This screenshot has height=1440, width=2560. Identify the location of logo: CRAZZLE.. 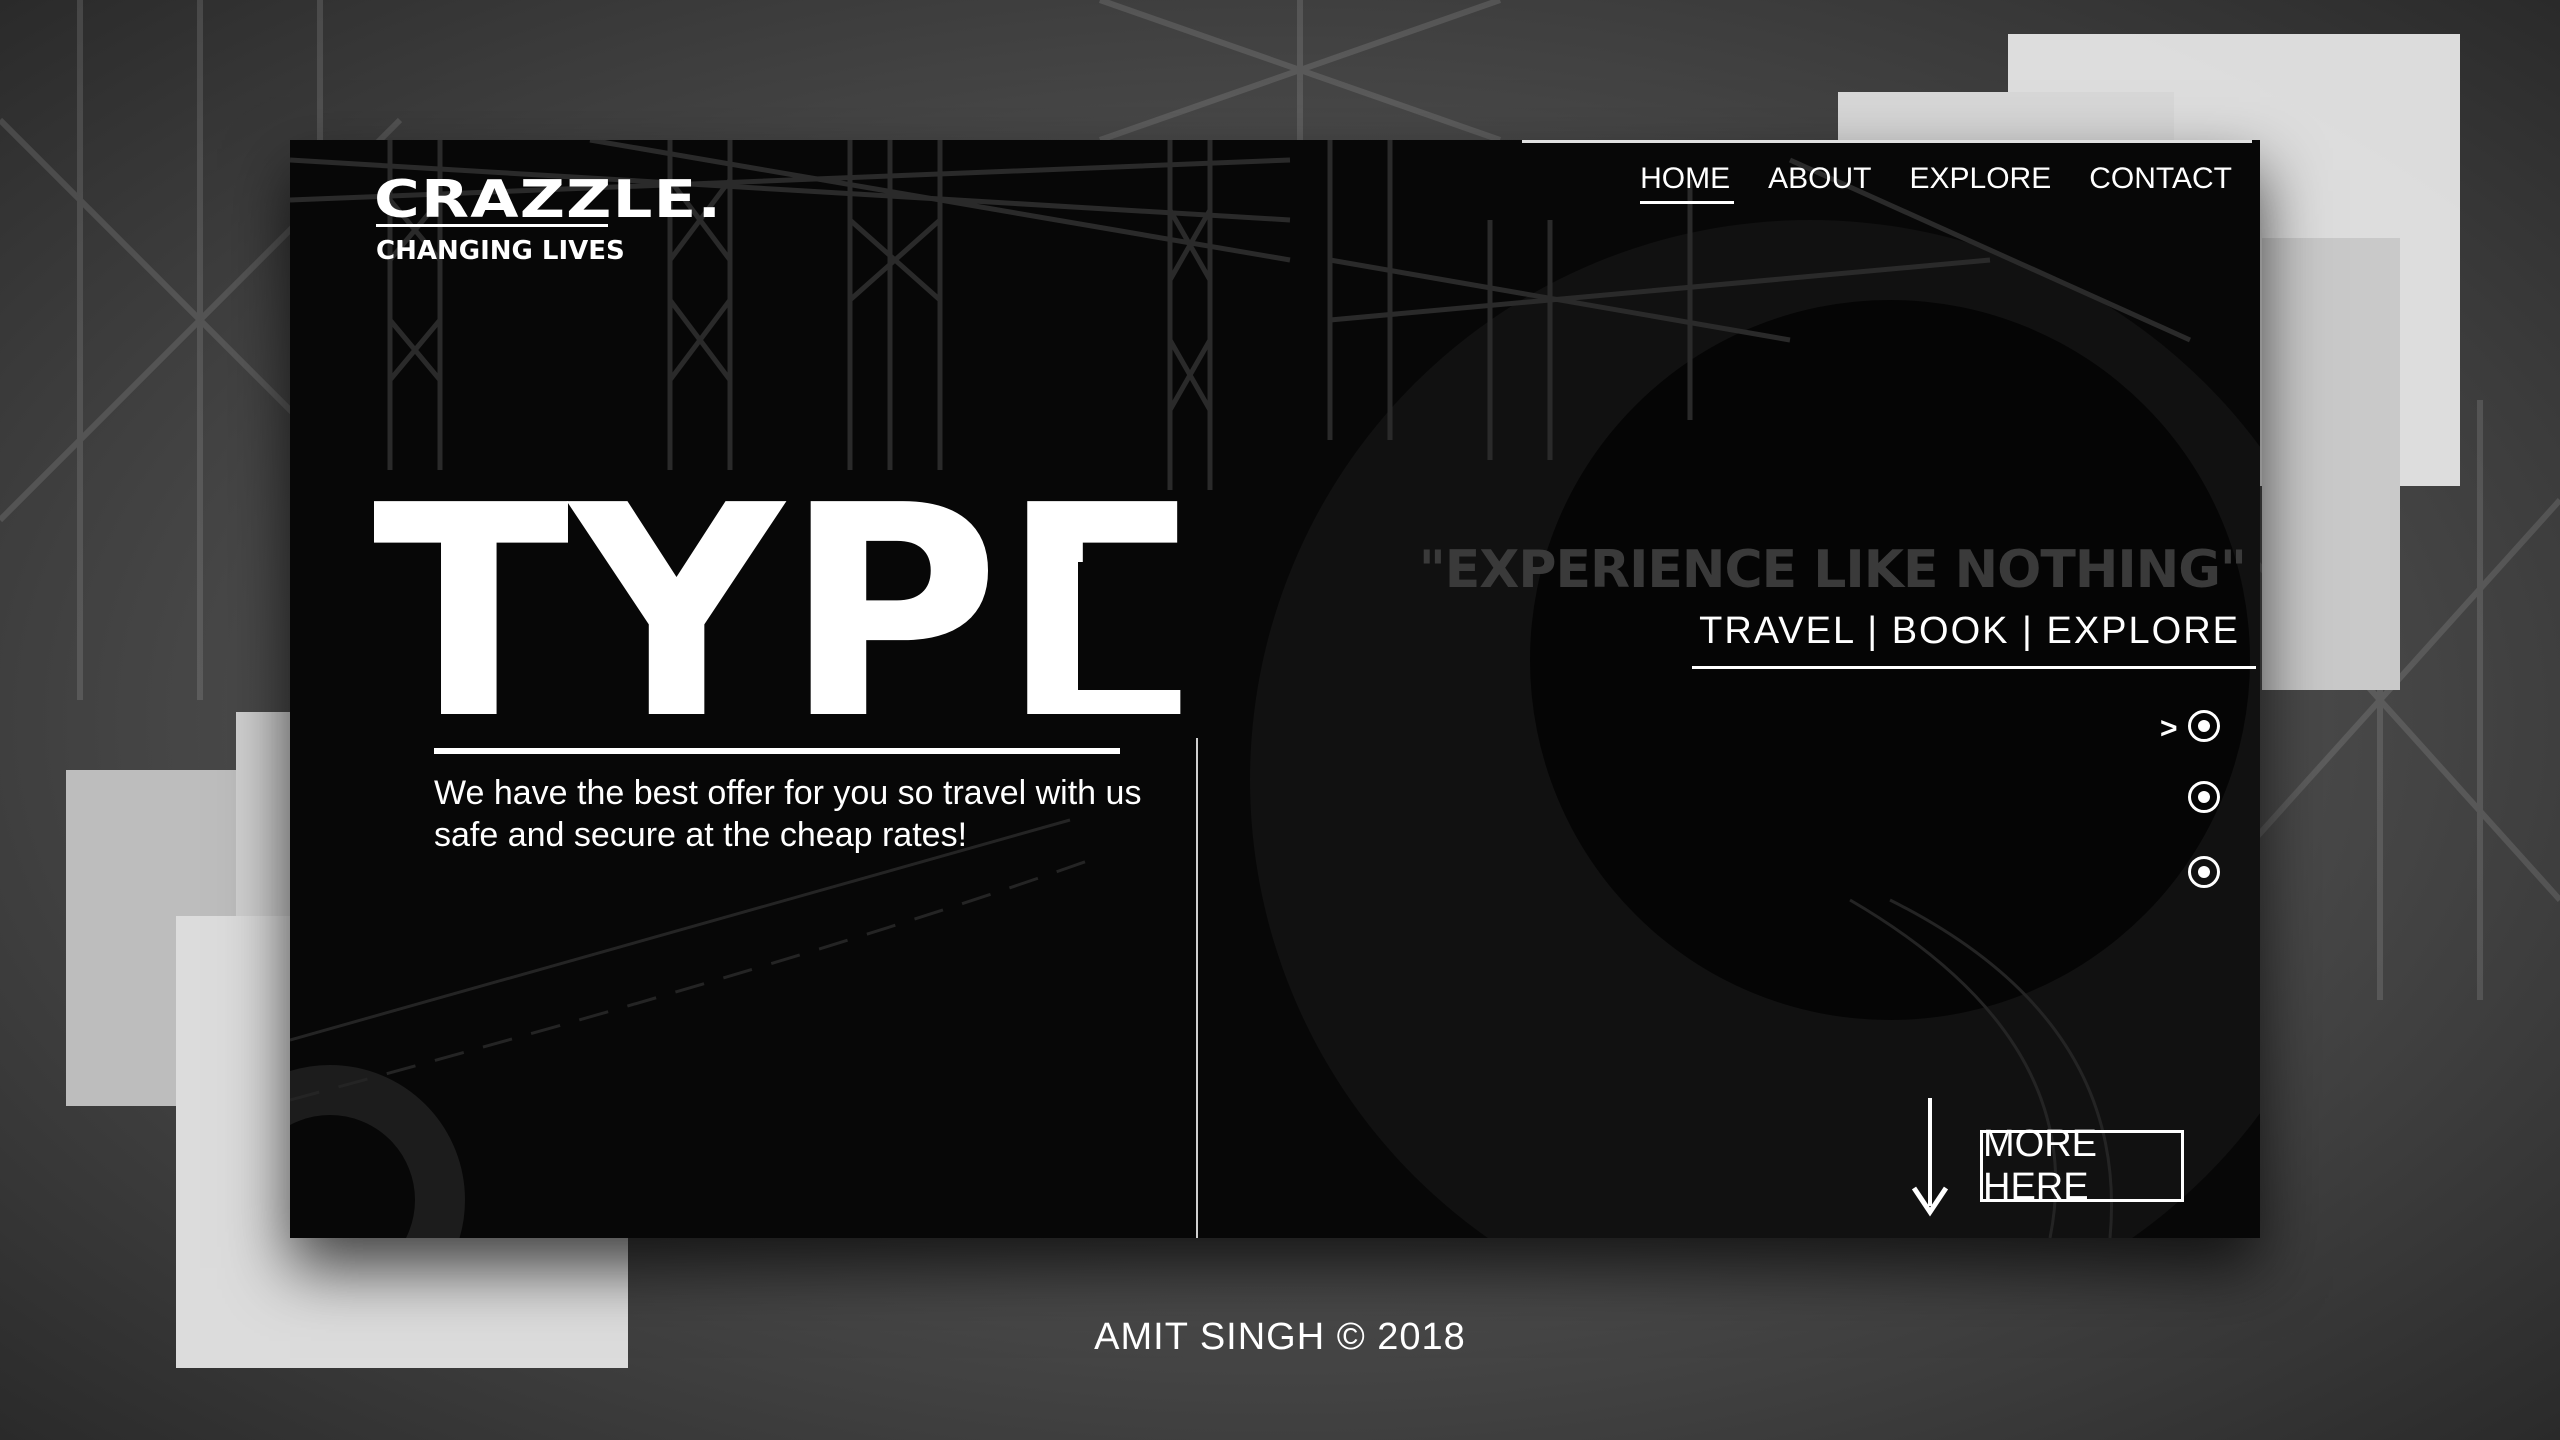
(548, 200).